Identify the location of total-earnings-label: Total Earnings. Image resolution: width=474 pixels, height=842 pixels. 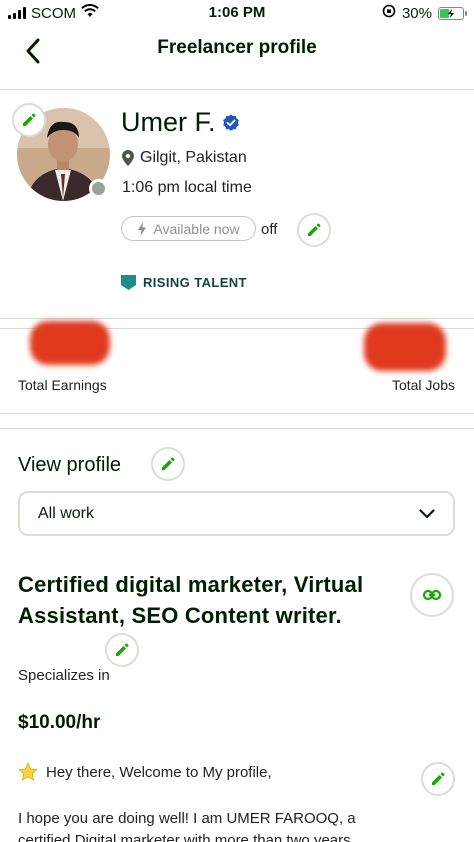
(62, 385).